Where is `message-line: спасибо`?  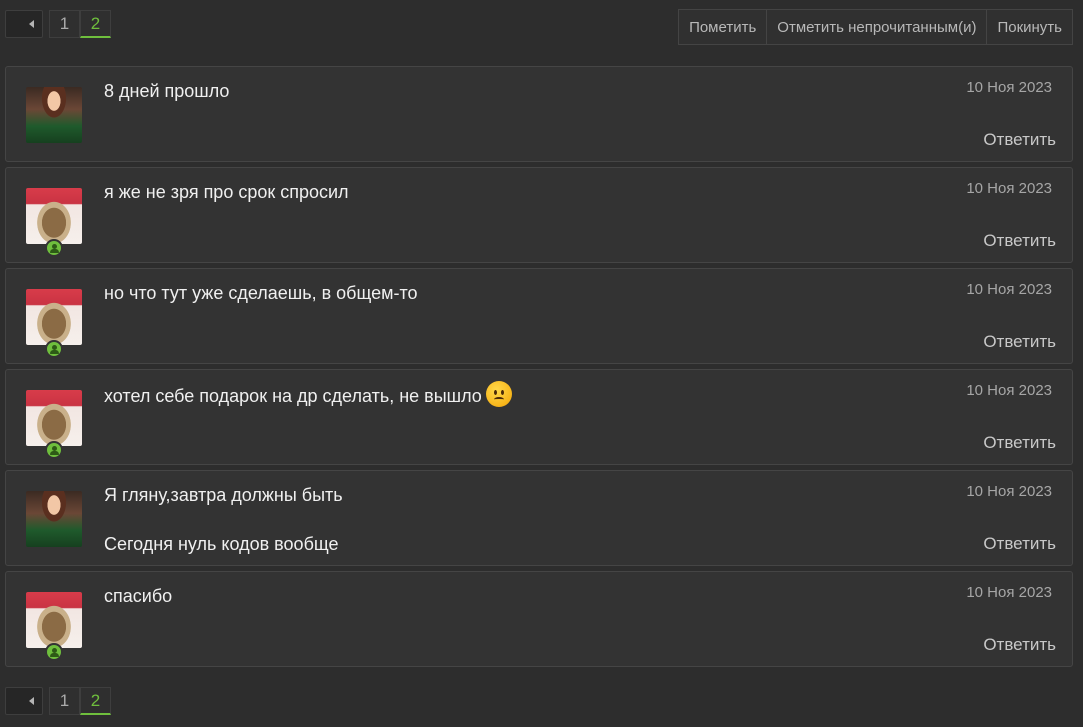
message-line: спасибо is located at coordinates (138, 596).